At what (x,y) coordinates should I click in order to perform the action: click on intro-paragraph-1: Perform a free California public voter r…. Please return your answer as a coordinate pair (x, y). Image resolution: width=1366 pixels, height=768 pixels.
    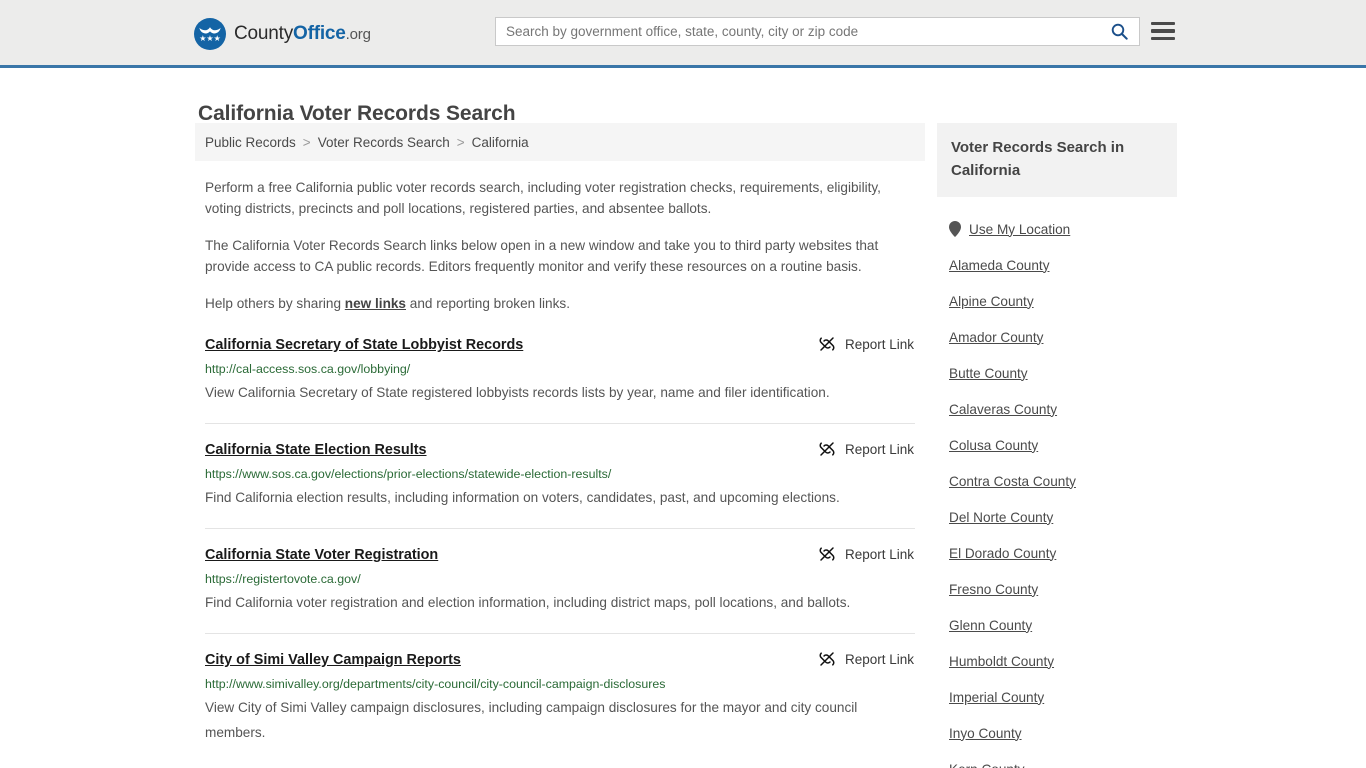
    Looking at the image, I should click on (543, 198).